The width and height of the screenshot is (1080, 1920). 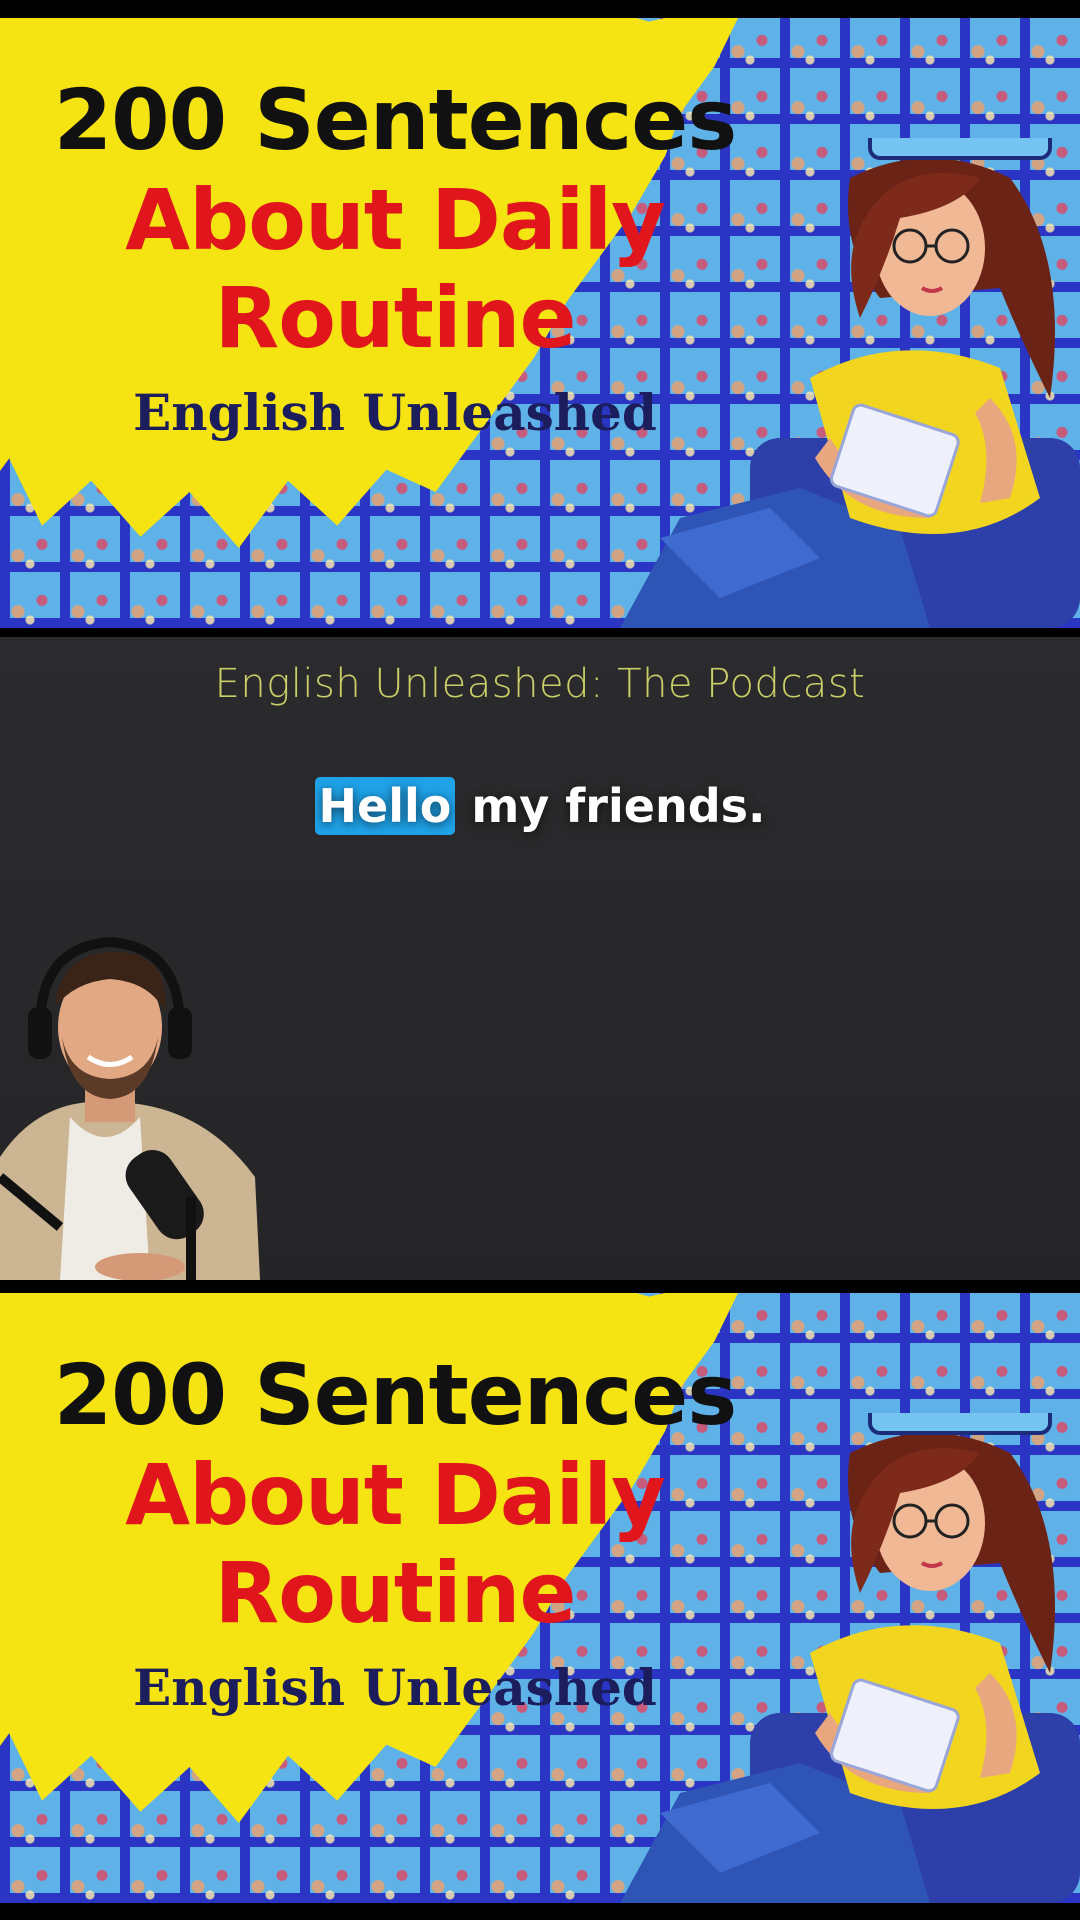 I want to click on divider-bottom, so click(x=540, y=1285).